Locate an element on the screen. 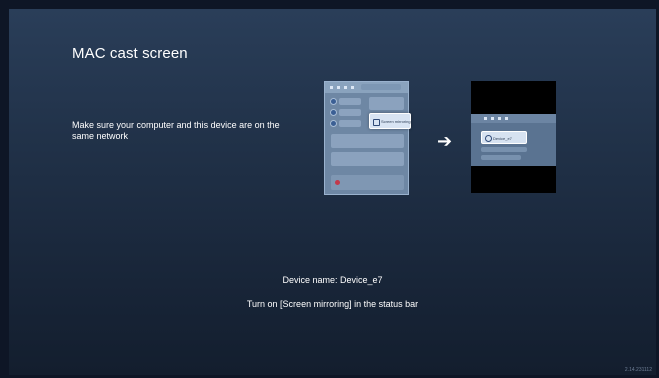 The height and width of the screenshot is (378, 659). screen-mirroring-label: Screen mirroring is located at coordinates (396, 121).